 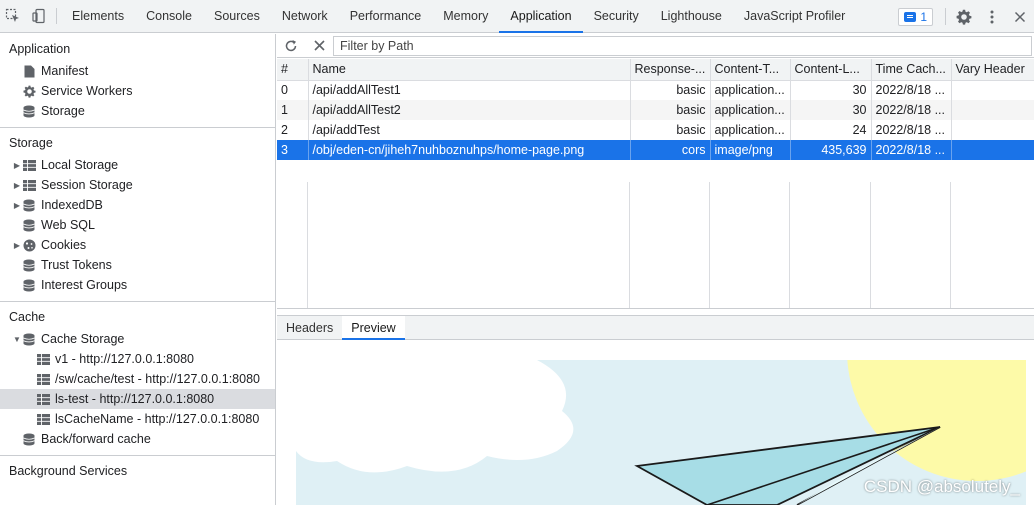 I want to click on sidebar-item-web-sql: Web SQL, so click(x=137, y=225).